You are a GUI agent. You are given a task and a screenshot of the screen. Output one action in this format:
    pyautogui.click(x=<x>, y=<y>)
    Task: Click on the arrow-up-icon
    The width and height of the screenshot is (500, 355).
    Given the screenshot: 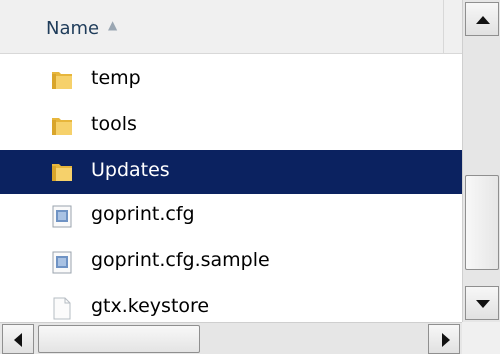 What is the action you would take?
    pyautogui.click(x=483, y=20)
    